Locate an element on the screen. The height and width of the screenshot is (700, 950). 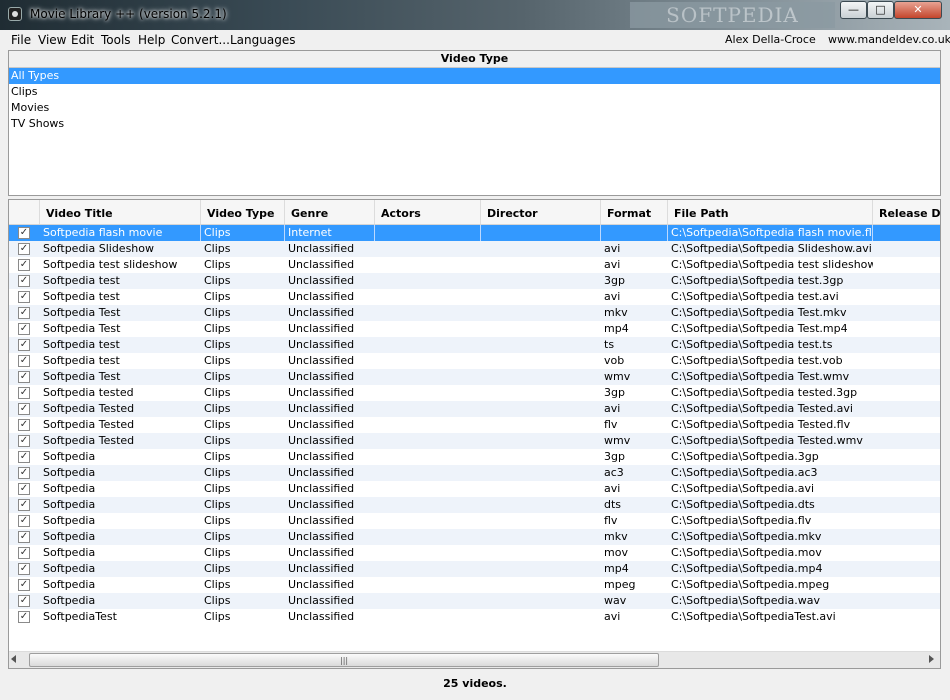
column-video-type: Video Type is located at coordinates (243, 212).